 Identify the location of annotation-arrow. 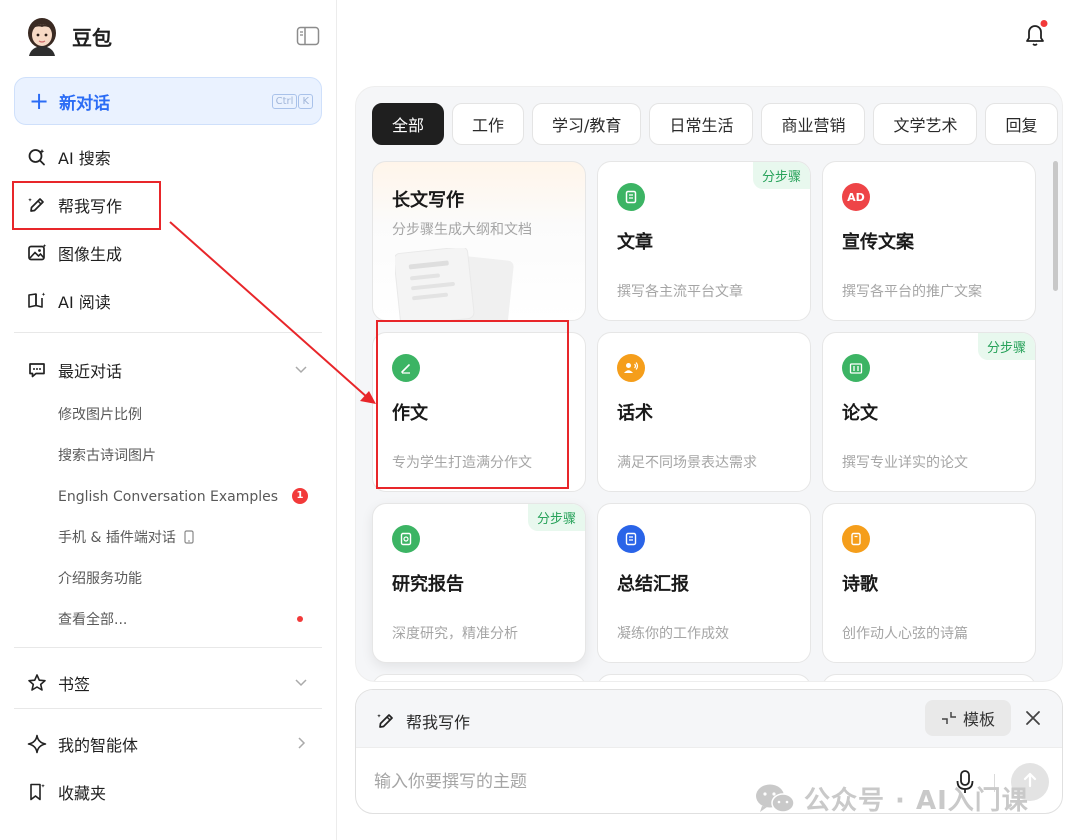
(272, 312).